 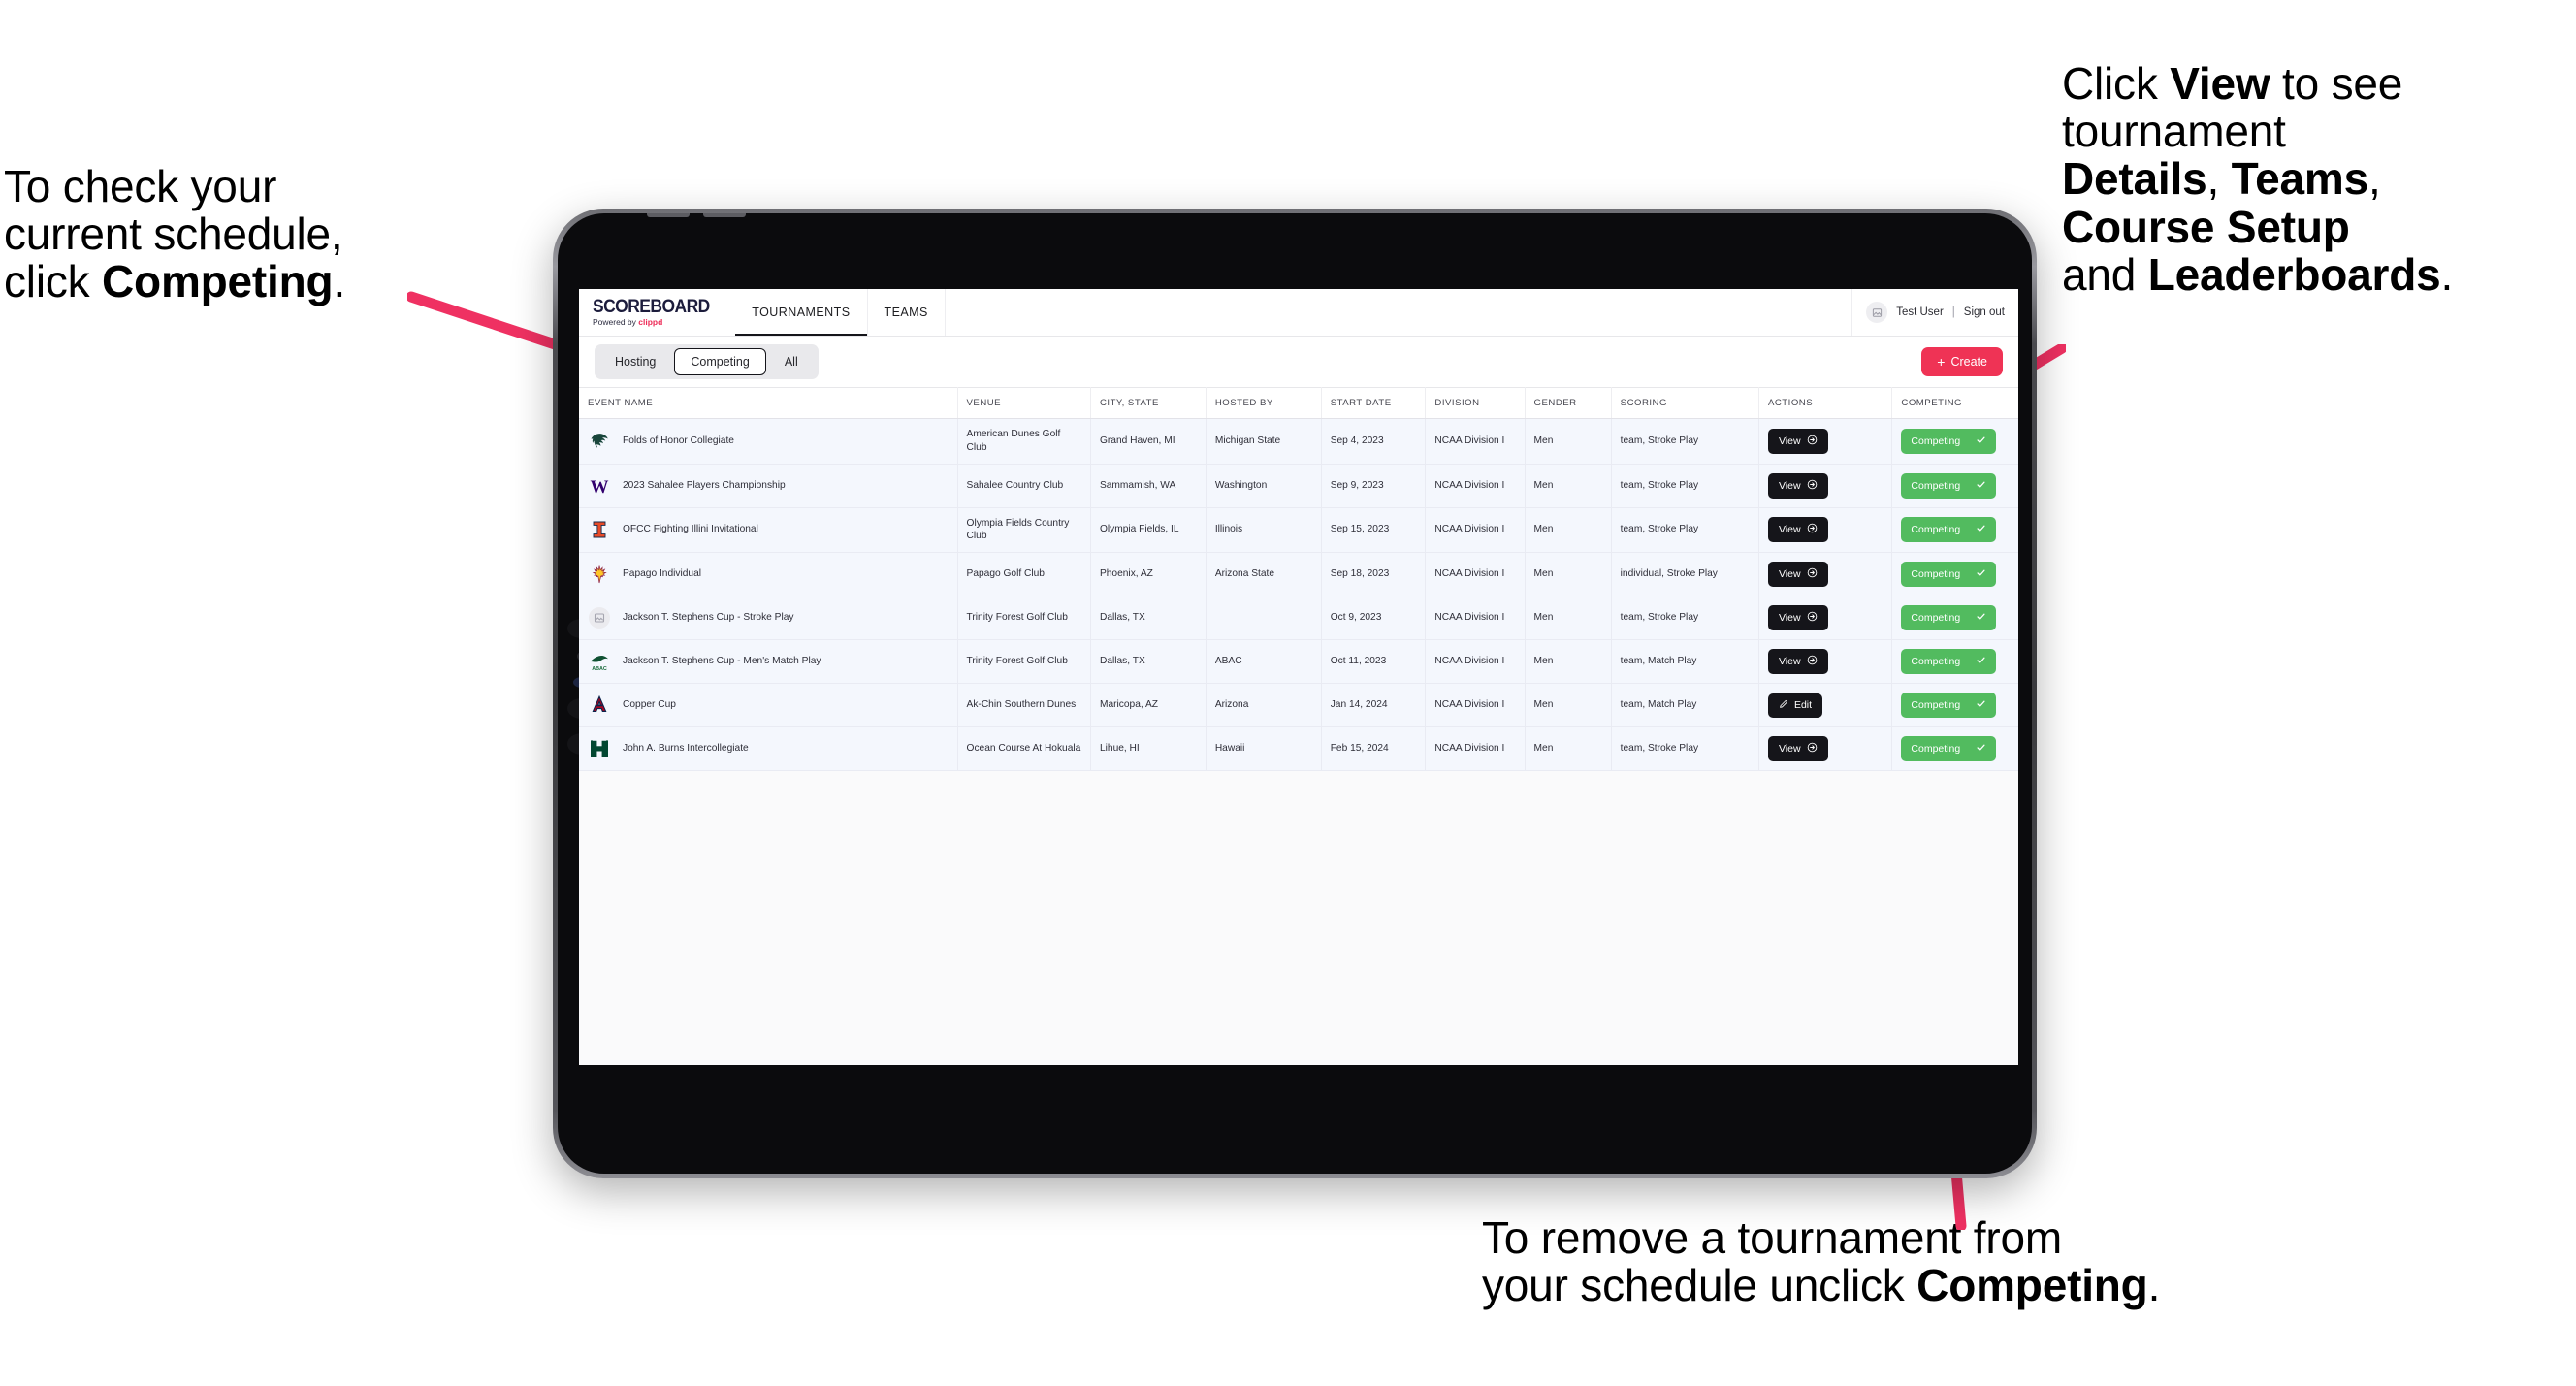 I want to click on cell-hosted-by: Hawaii, so click(x=1264, y=749).